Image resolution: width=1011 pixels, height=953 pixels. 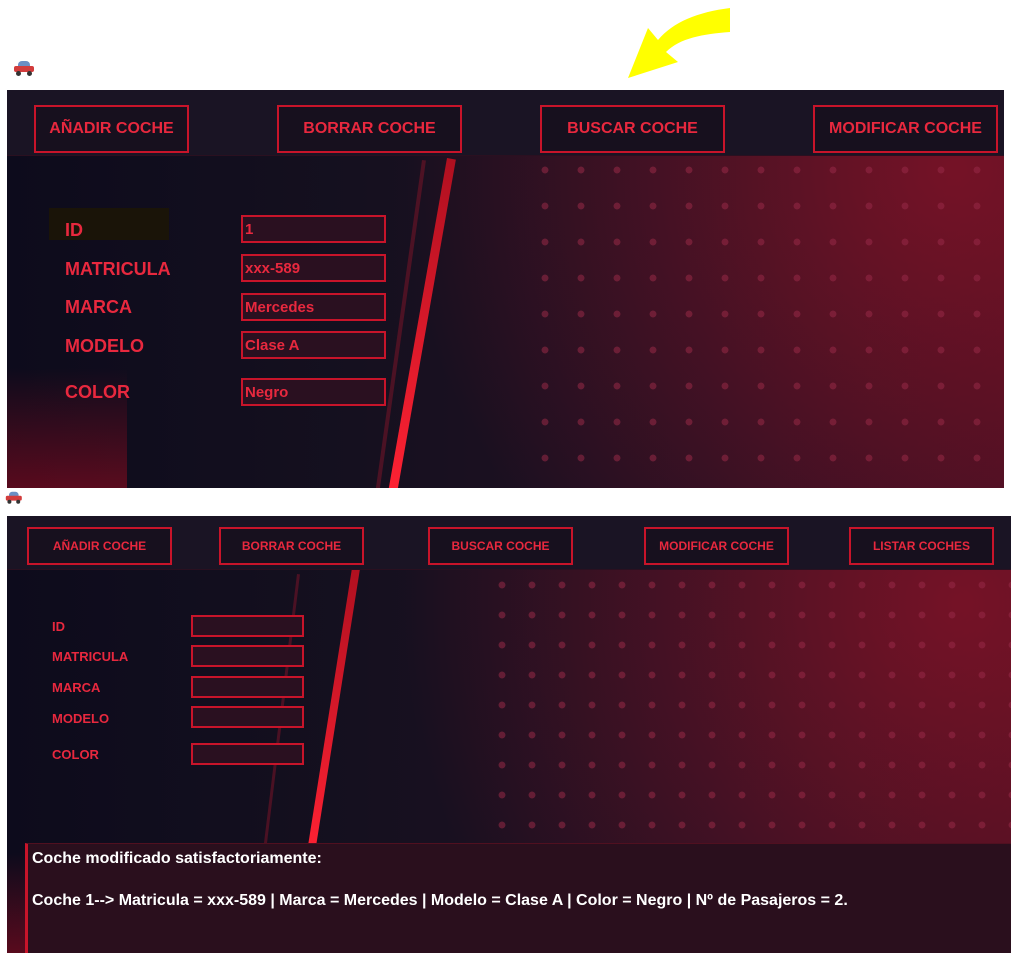 What do you see at coordinates (679, 43) in the screenshot?
I see `annotation-arrow-icon` at bounding box center [679, 43].